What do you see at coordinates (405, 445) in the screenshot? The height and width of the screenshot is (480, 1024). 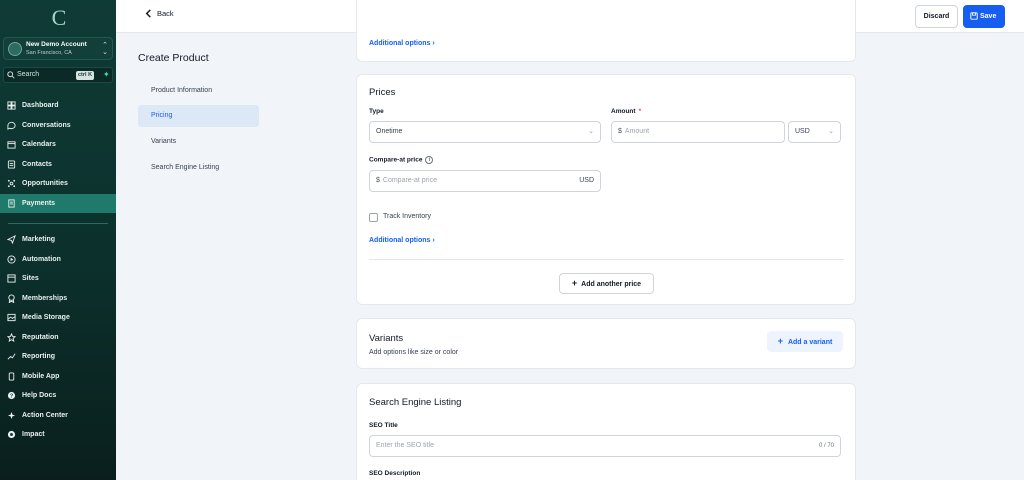 I see `seo-title-placeholder: Enter the SEO title` at bounding box center [405, 445].